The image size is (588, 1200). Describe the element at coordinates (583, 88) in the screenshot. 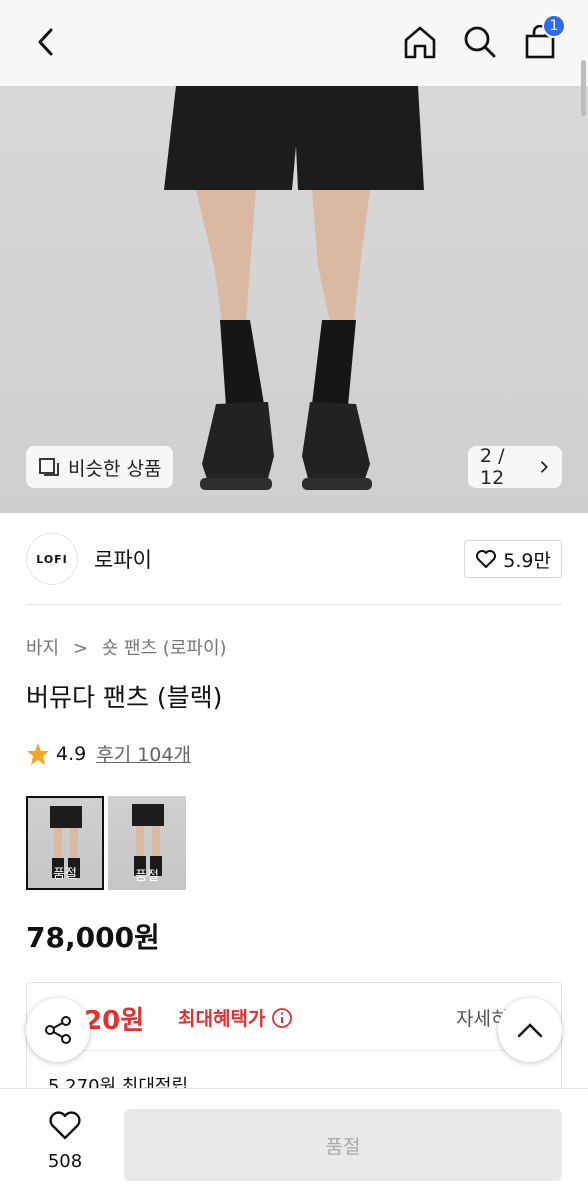

I see `scrollbar` at that location.